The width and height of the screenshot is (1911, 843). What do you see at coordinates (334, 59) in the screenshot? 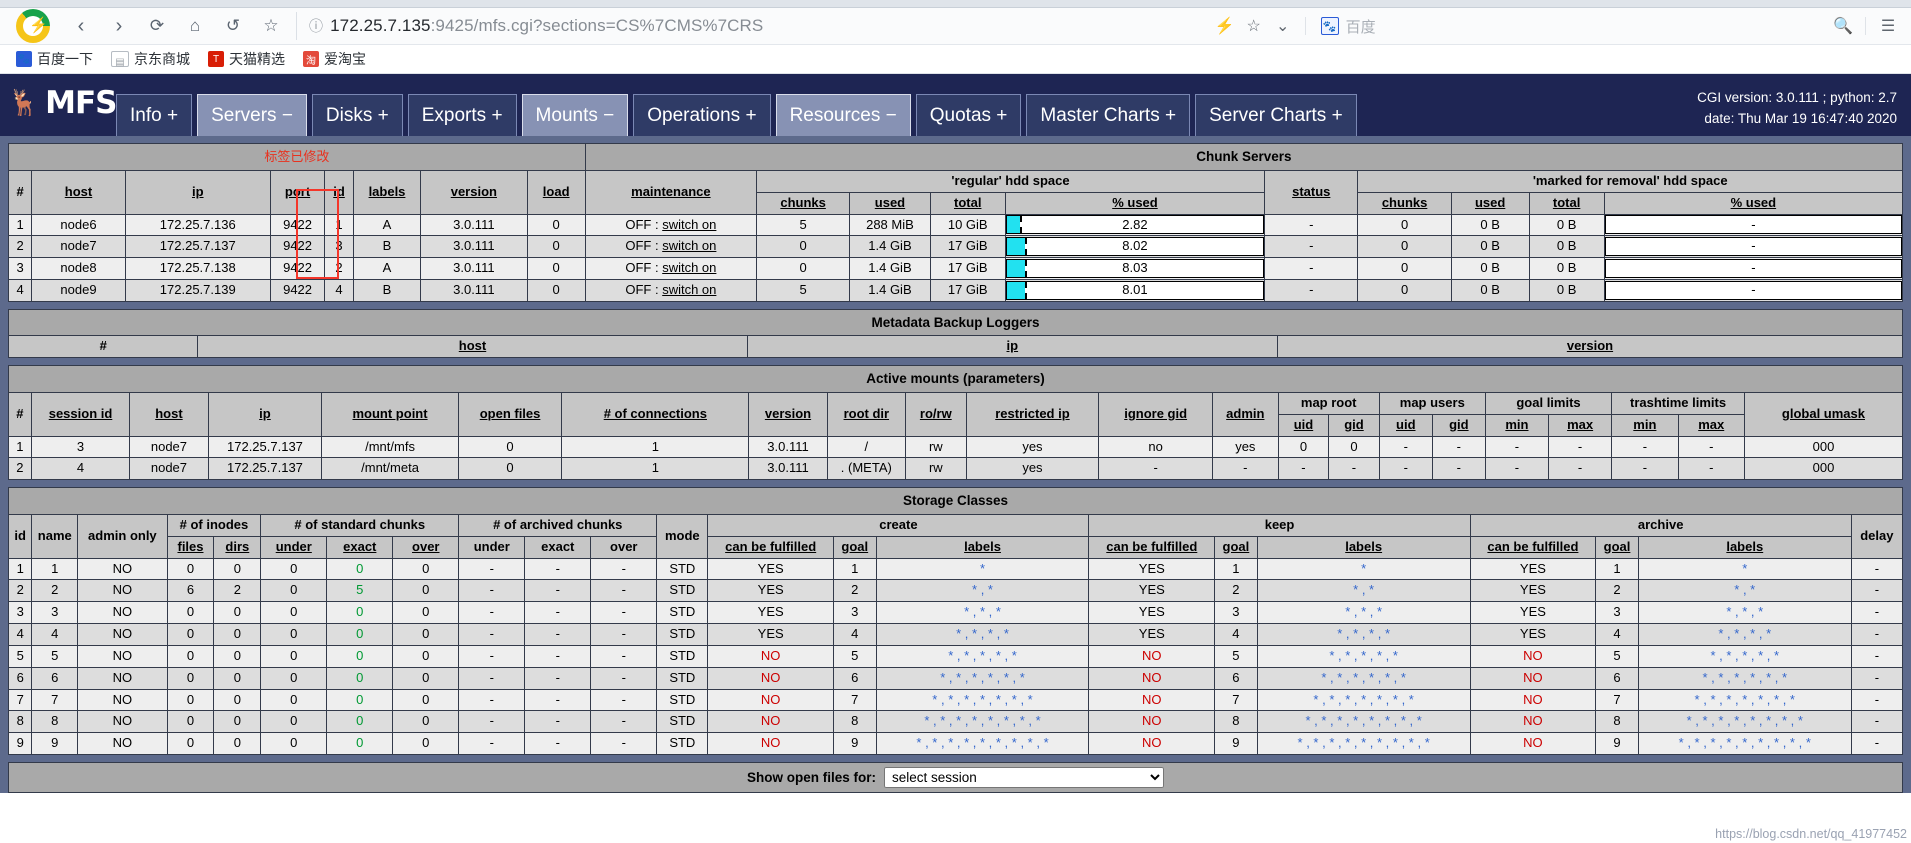
I see `bookmark-item-taobao: 淘 爱淘宝` at bounding box center [334, 59].